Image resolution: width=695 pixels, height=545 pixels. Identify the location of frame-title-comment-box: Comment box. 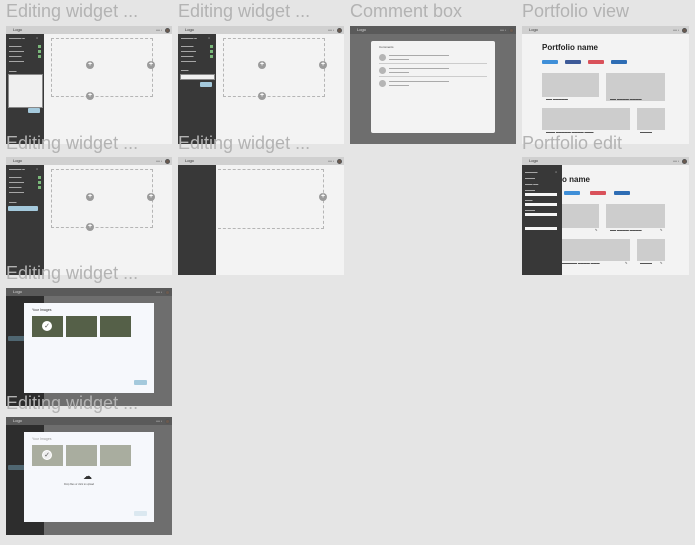
(432, 11).